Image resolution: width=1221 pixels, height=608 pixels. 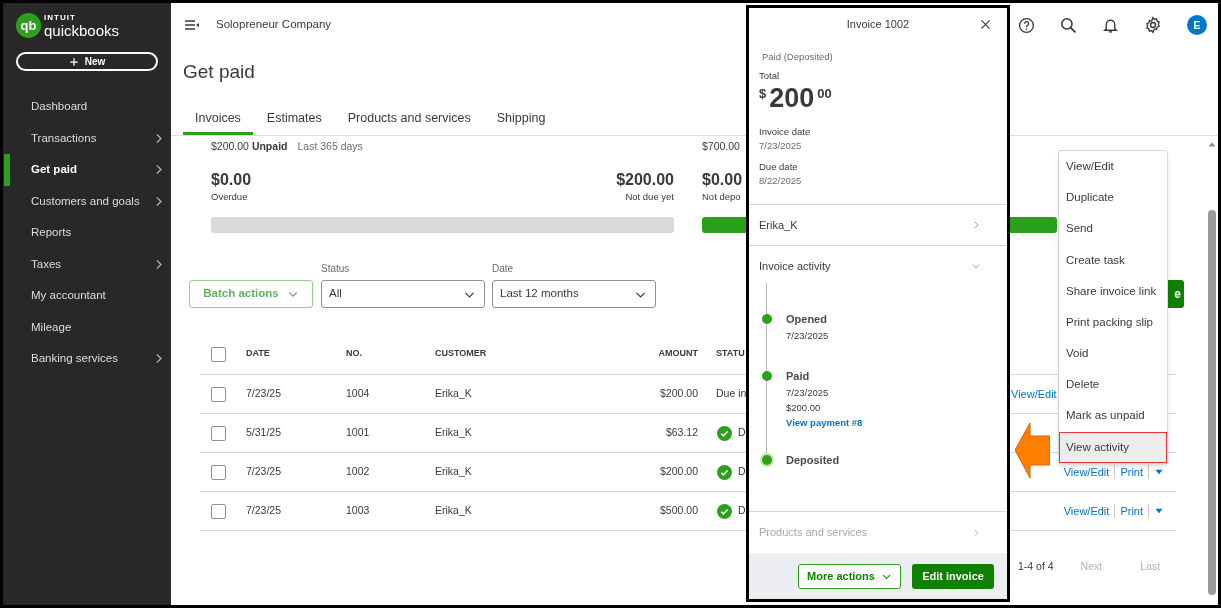 I want to click on menu-item: Print packing slip, so click(x=1113, y=322).